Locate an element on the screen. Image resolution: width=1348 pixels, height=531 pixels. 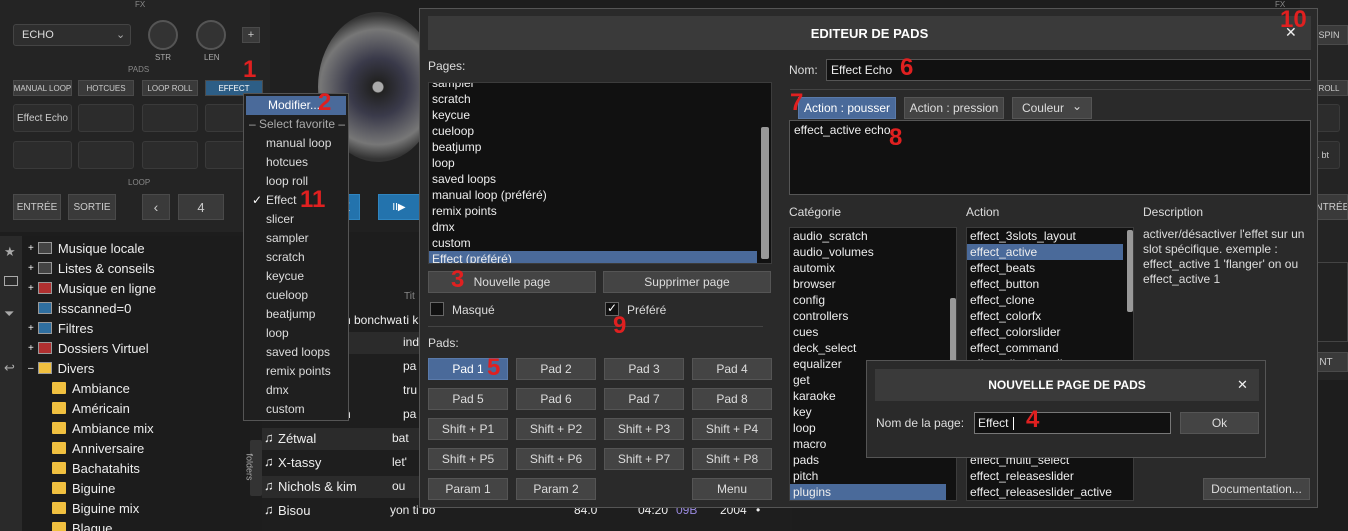
page-list-item: cueloop is located at coordinates (593, 131).